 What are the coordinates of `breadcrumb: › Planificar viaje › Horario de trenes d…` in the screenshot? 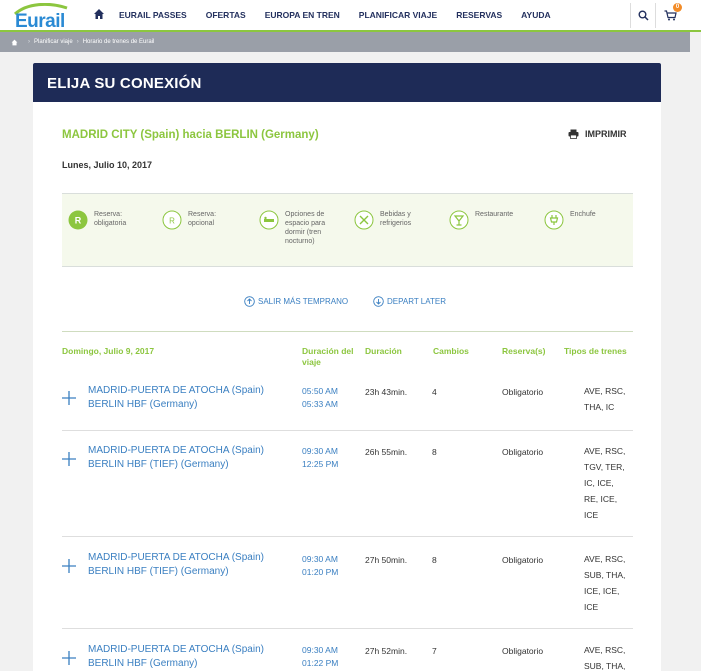 It's located at (345, 42).